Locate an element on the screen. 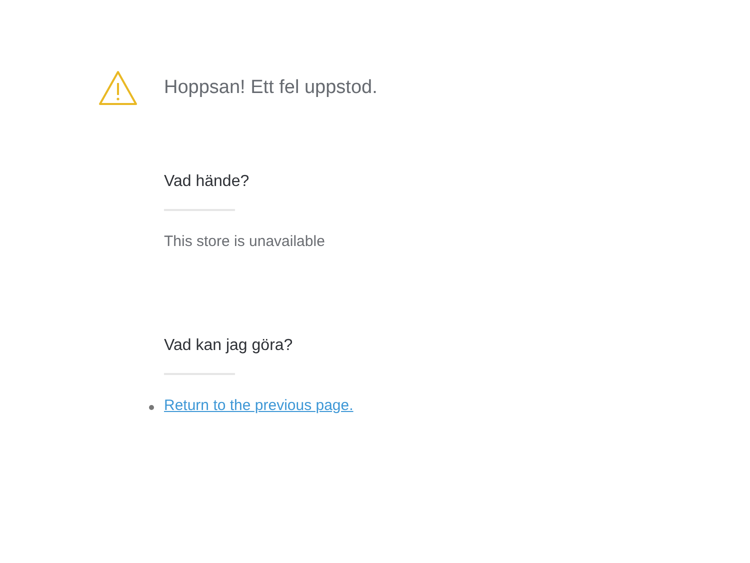  error-title: Hoppsan! Ett fel uppstod. is located at coordinates (271, 88).